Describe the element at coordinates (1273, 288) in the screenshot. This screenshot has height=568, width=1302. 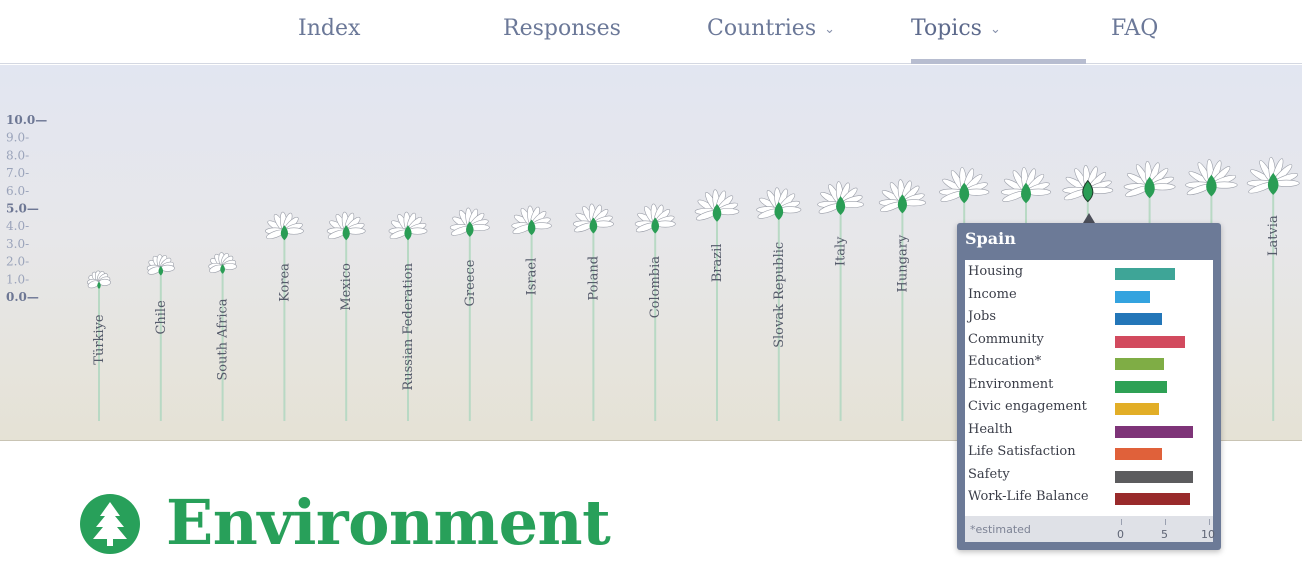
I see `flower-latvia` at that location.